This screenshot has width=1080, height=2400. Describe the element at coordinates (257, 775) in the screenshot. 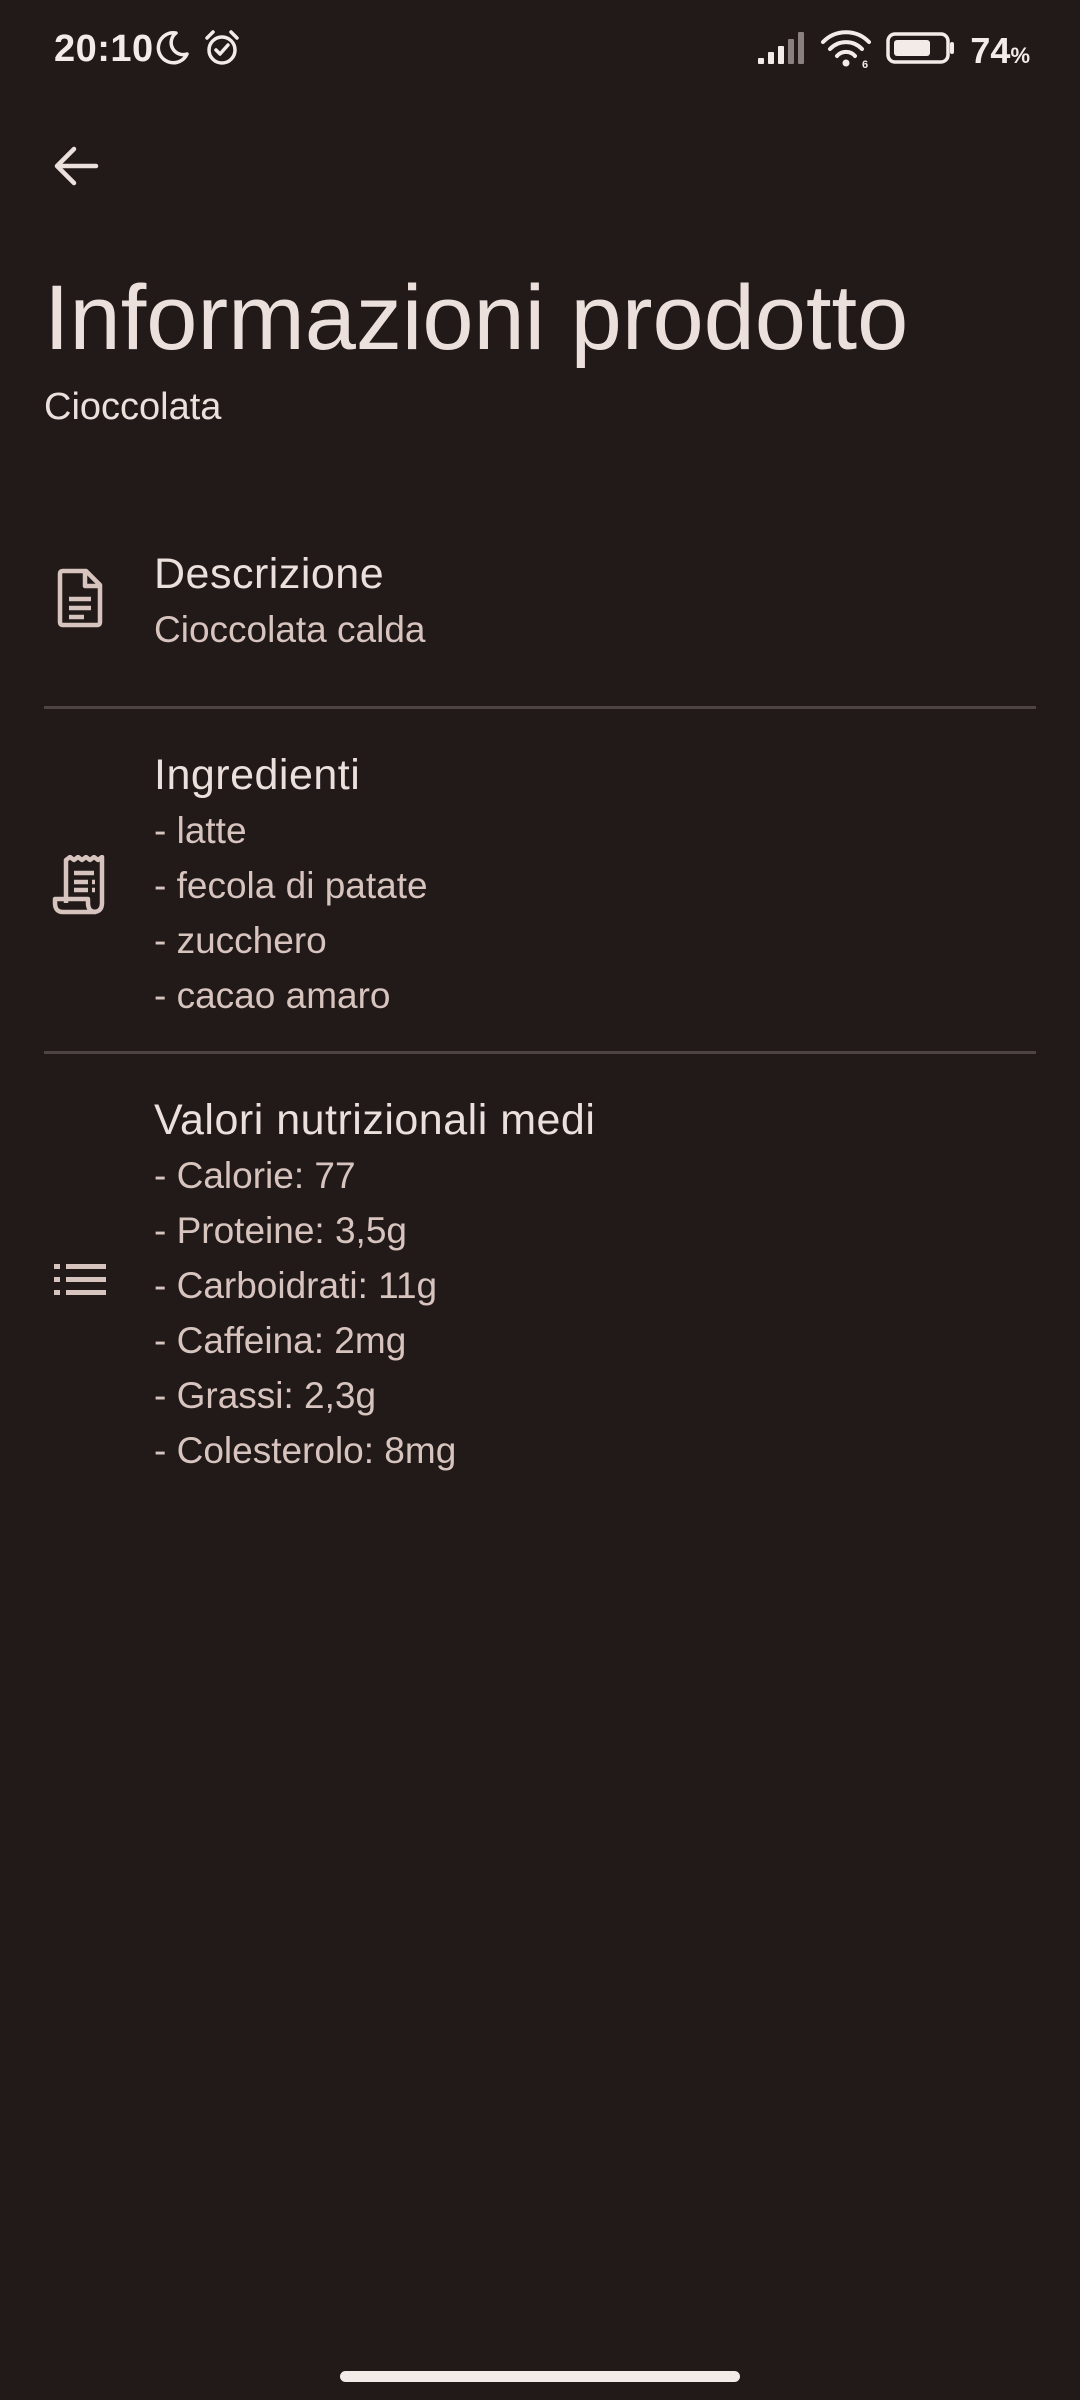

I see `ingredients-heading: Ingredienti` at that location.